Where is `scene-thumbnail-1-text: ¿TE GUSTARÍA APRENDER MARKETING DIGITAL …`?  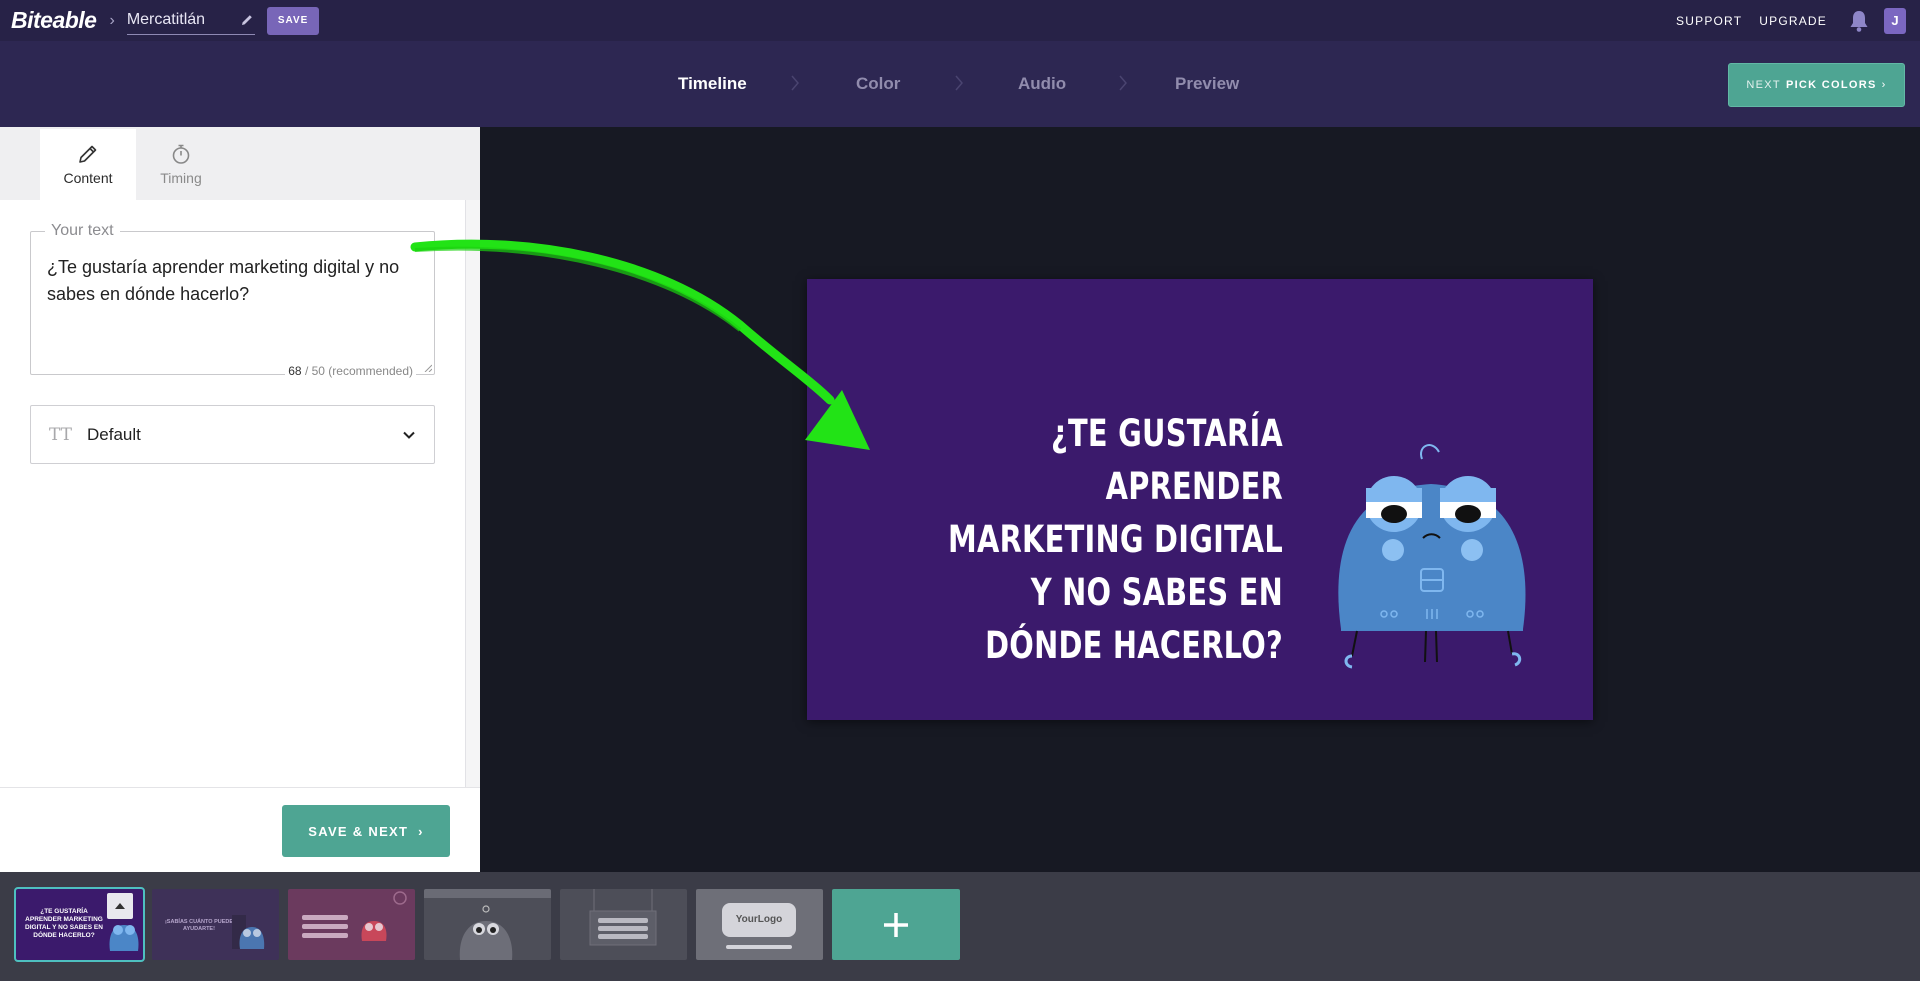
scene-thumbnail-1-text: ¿TE GUSTARÍA APRENDER MARKETING DIGITAL … is located at coordinates (64, 923).